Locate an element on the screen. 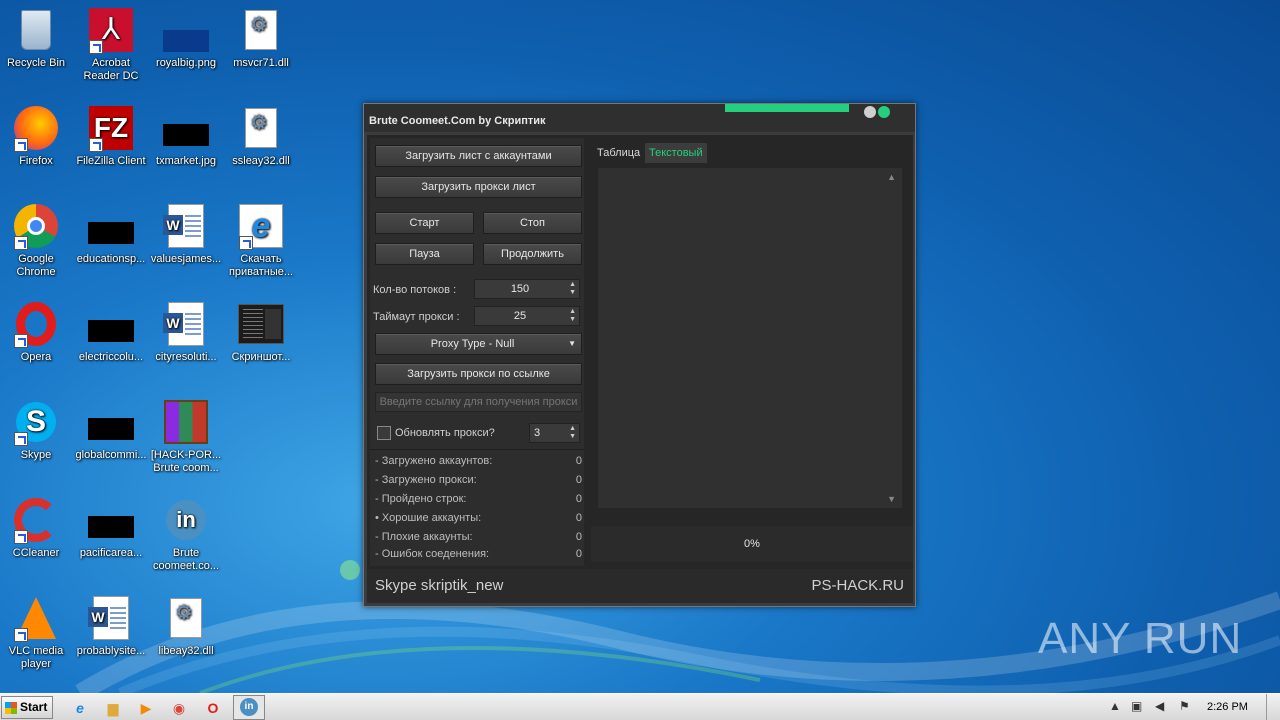  winrar-archive-icon is located at coordinates (186, 422).